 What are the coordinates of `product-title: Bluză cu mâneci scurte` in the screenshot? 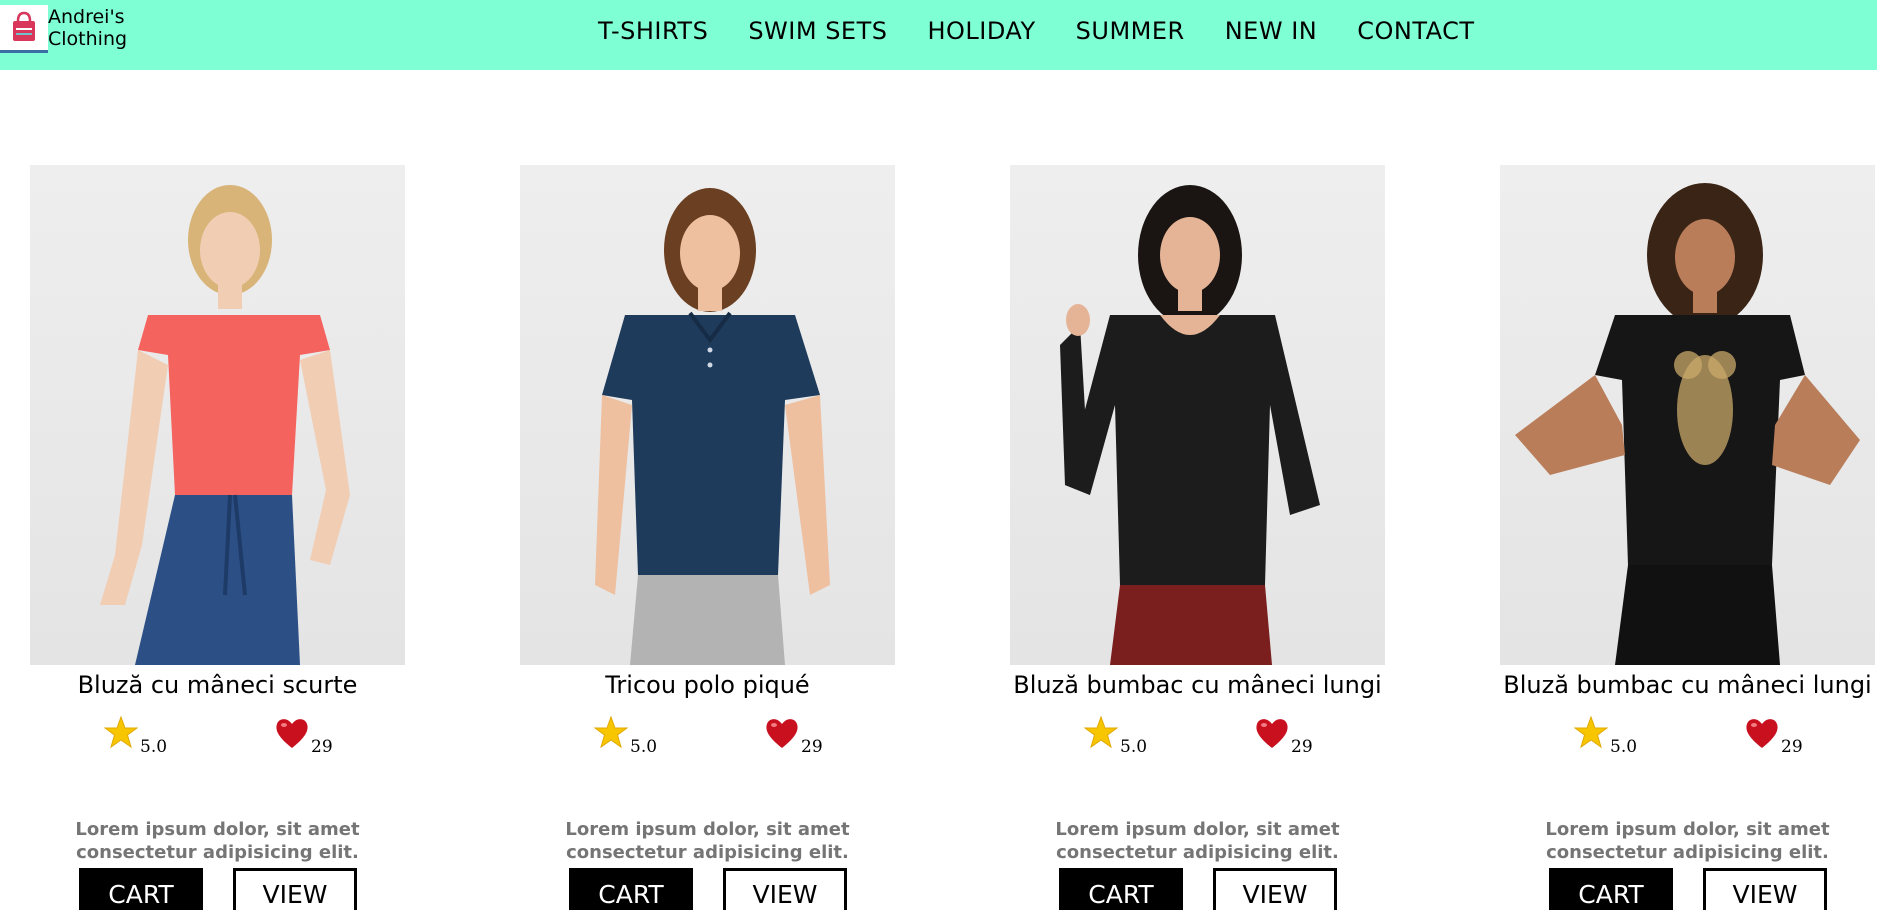 It's located at (217, 685).